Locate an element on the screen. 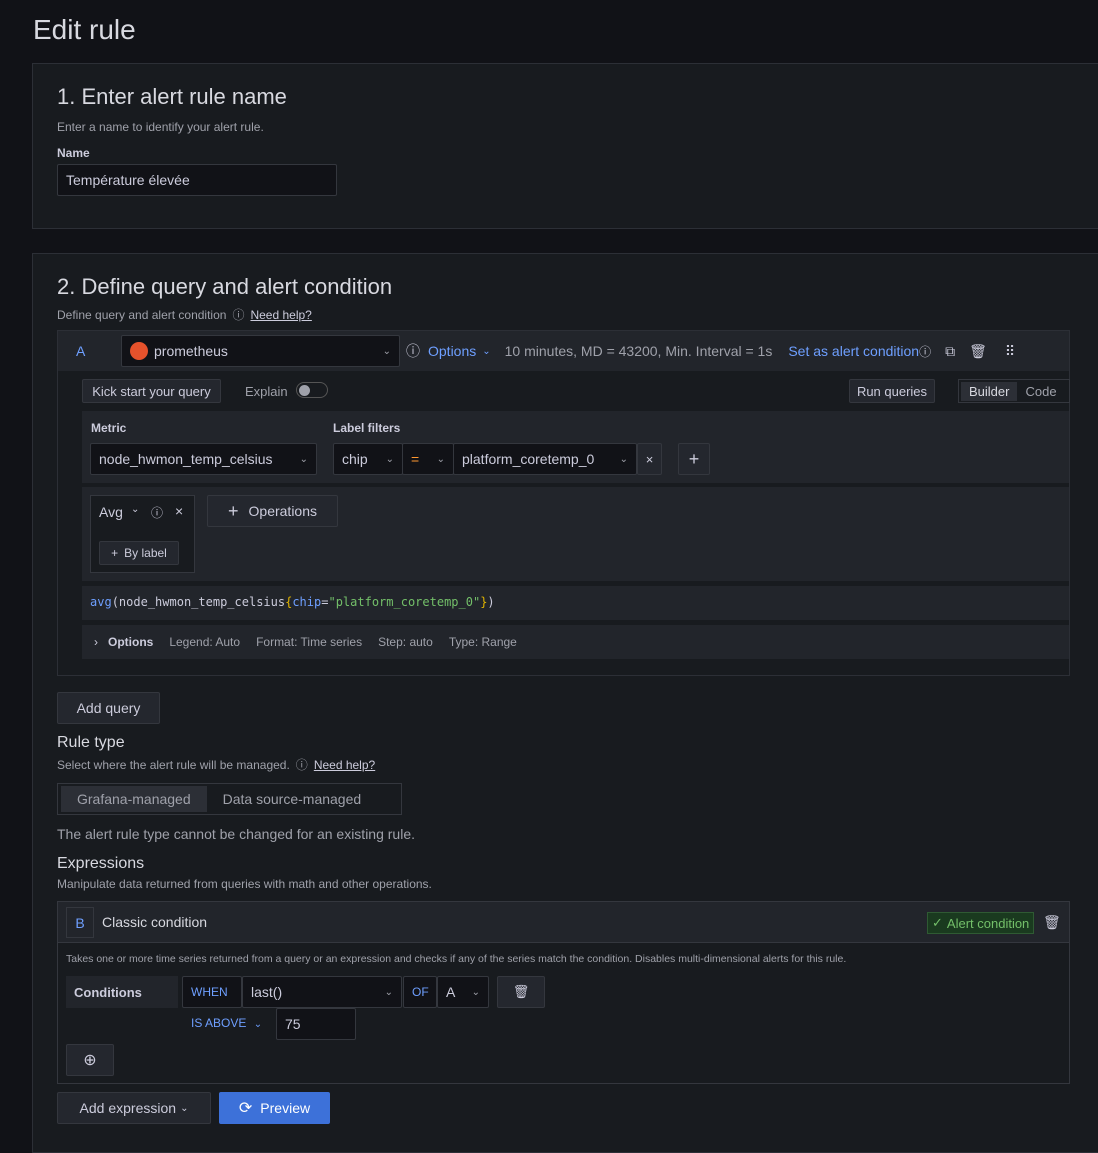 This screenshot has width=1098, height=1153. editor-mode-toggle: Builder Code is located at coordinates (1014, 391).